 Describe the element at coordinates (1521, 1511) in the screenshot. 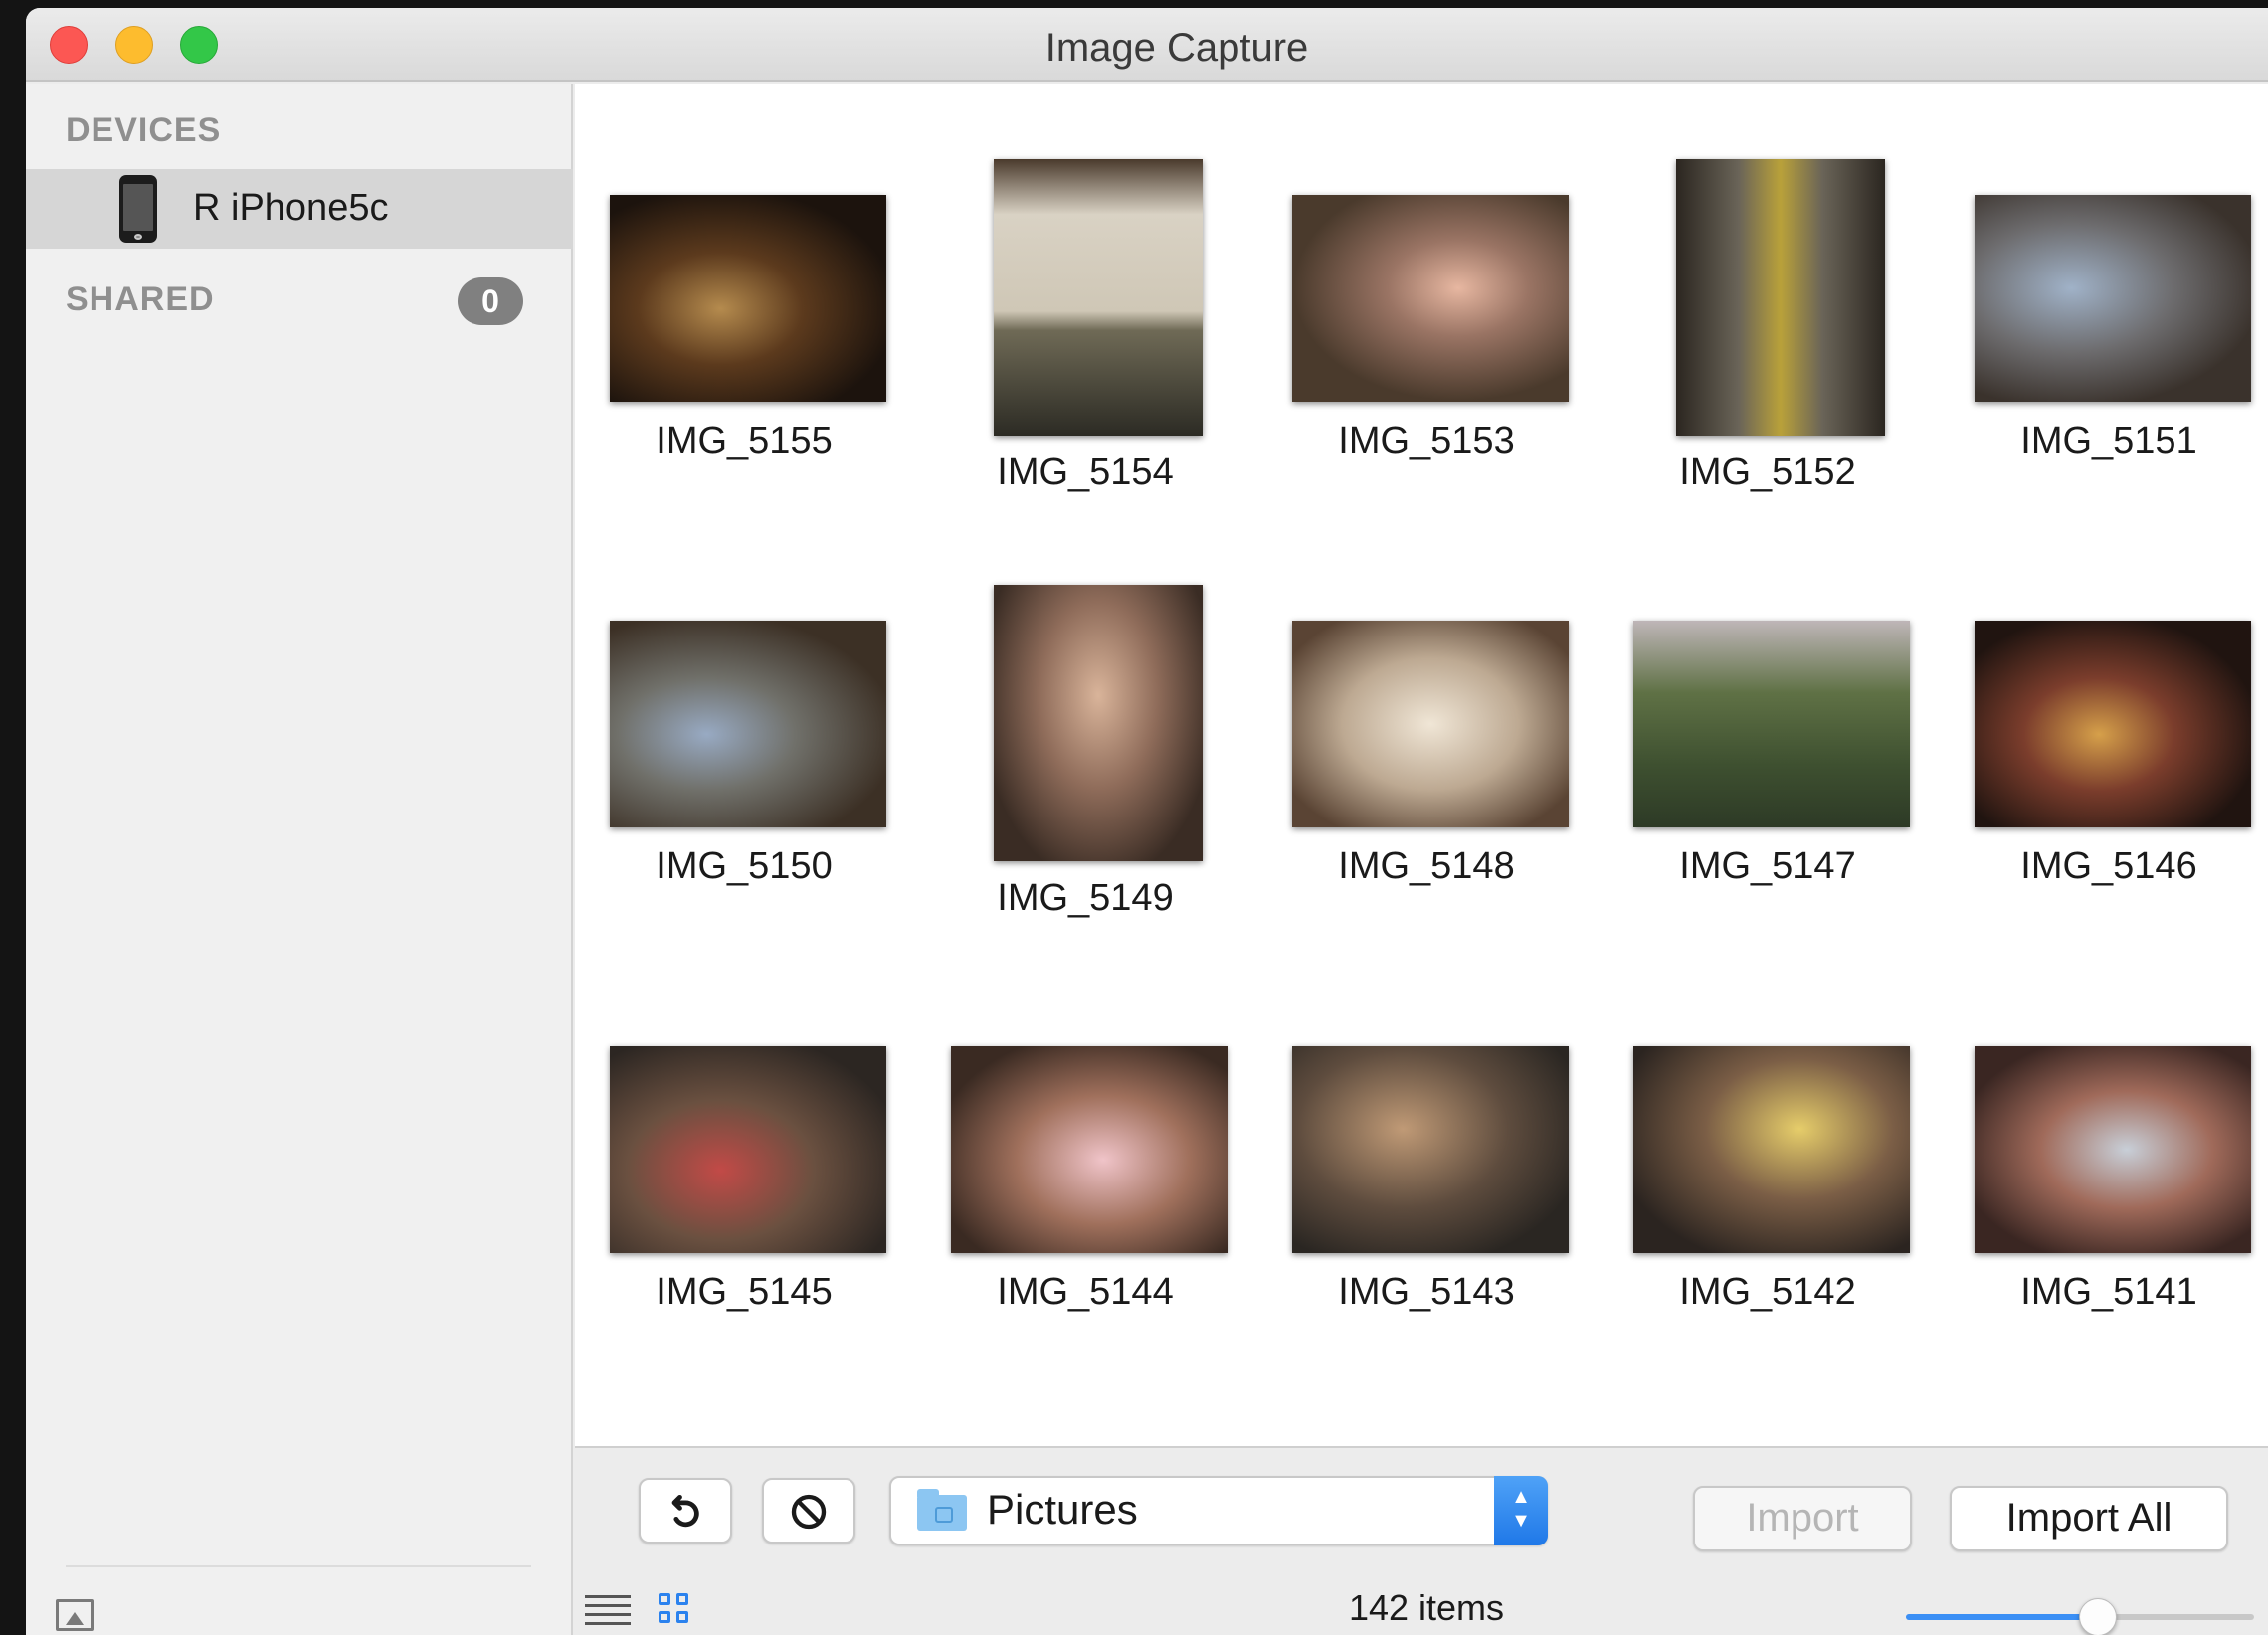

I see `chevron-updown-icon: ▲ ▼` at that location.